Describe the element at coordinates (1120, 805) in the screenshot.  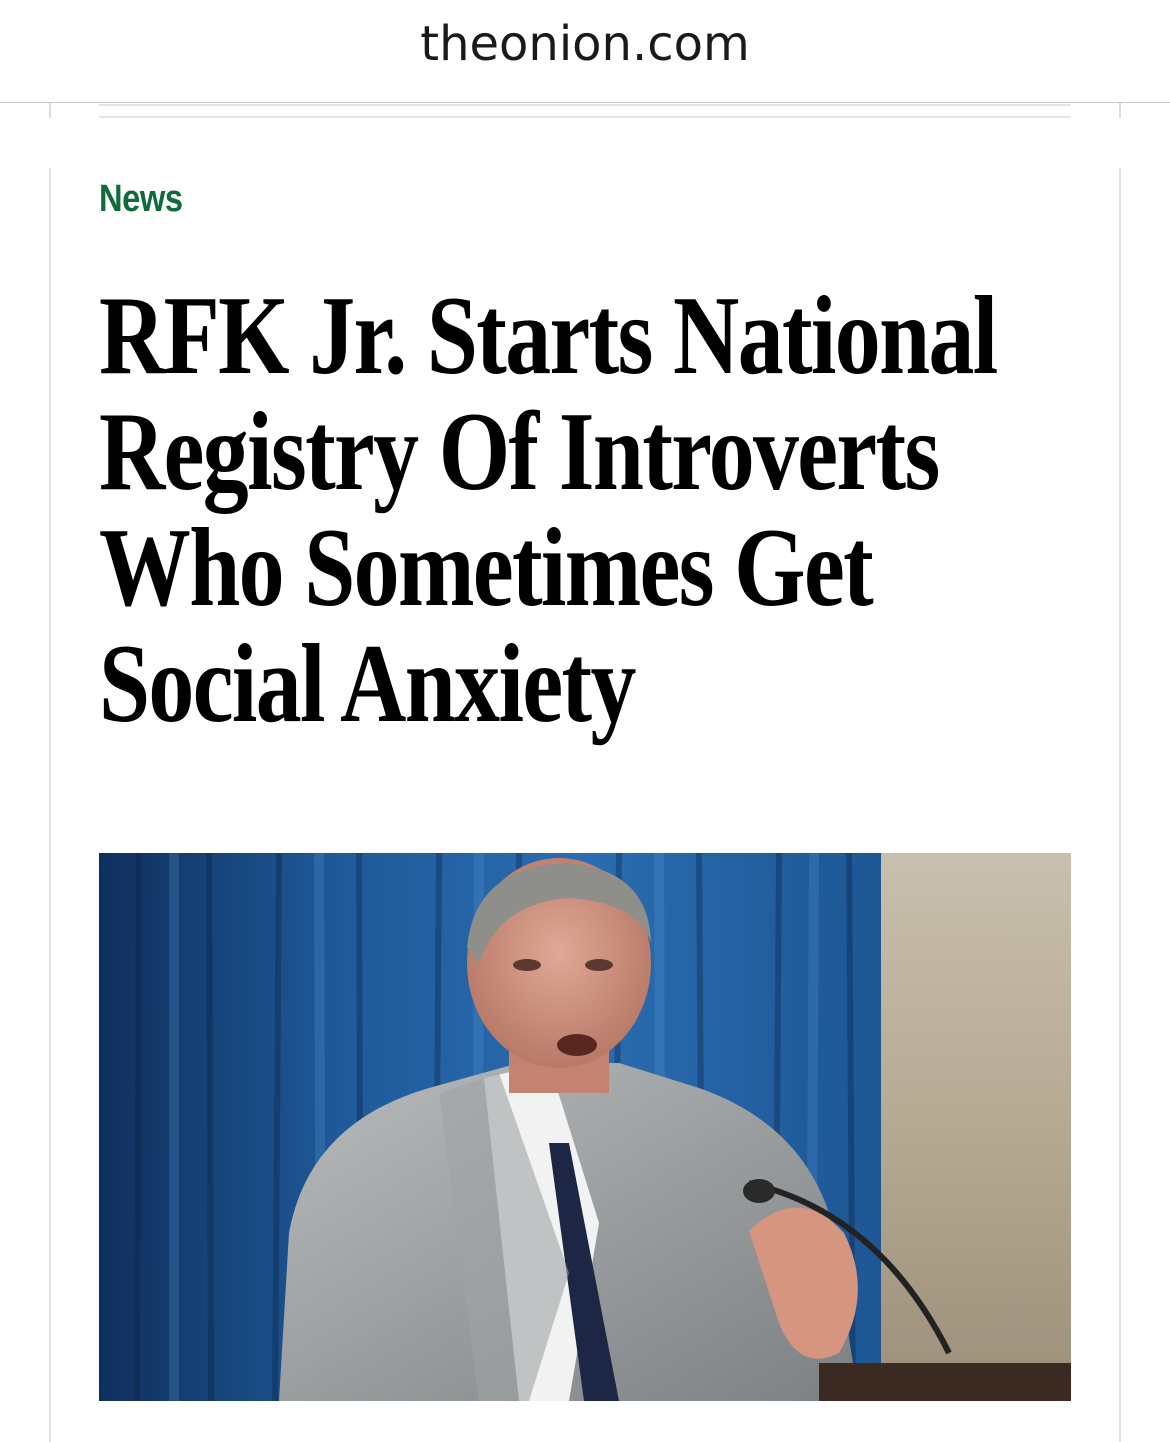
I see `content-frame-right` at that location.